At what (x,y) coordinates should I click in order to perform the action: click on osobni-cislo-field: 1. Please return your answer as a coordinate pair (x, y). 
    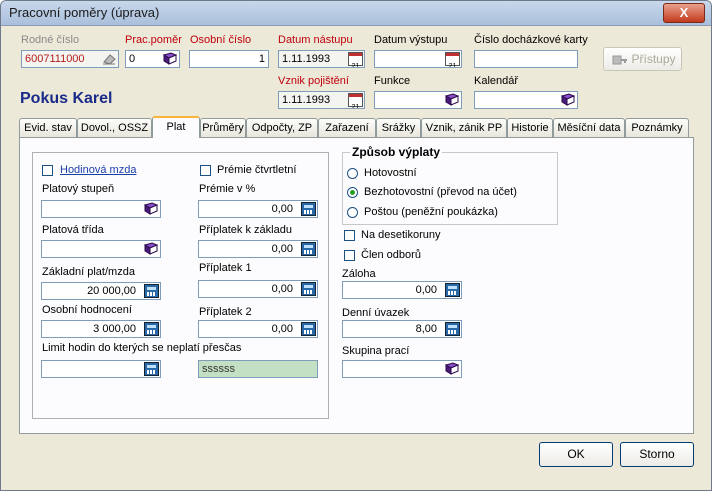
    Looking at the image, I should click on (229, 59).